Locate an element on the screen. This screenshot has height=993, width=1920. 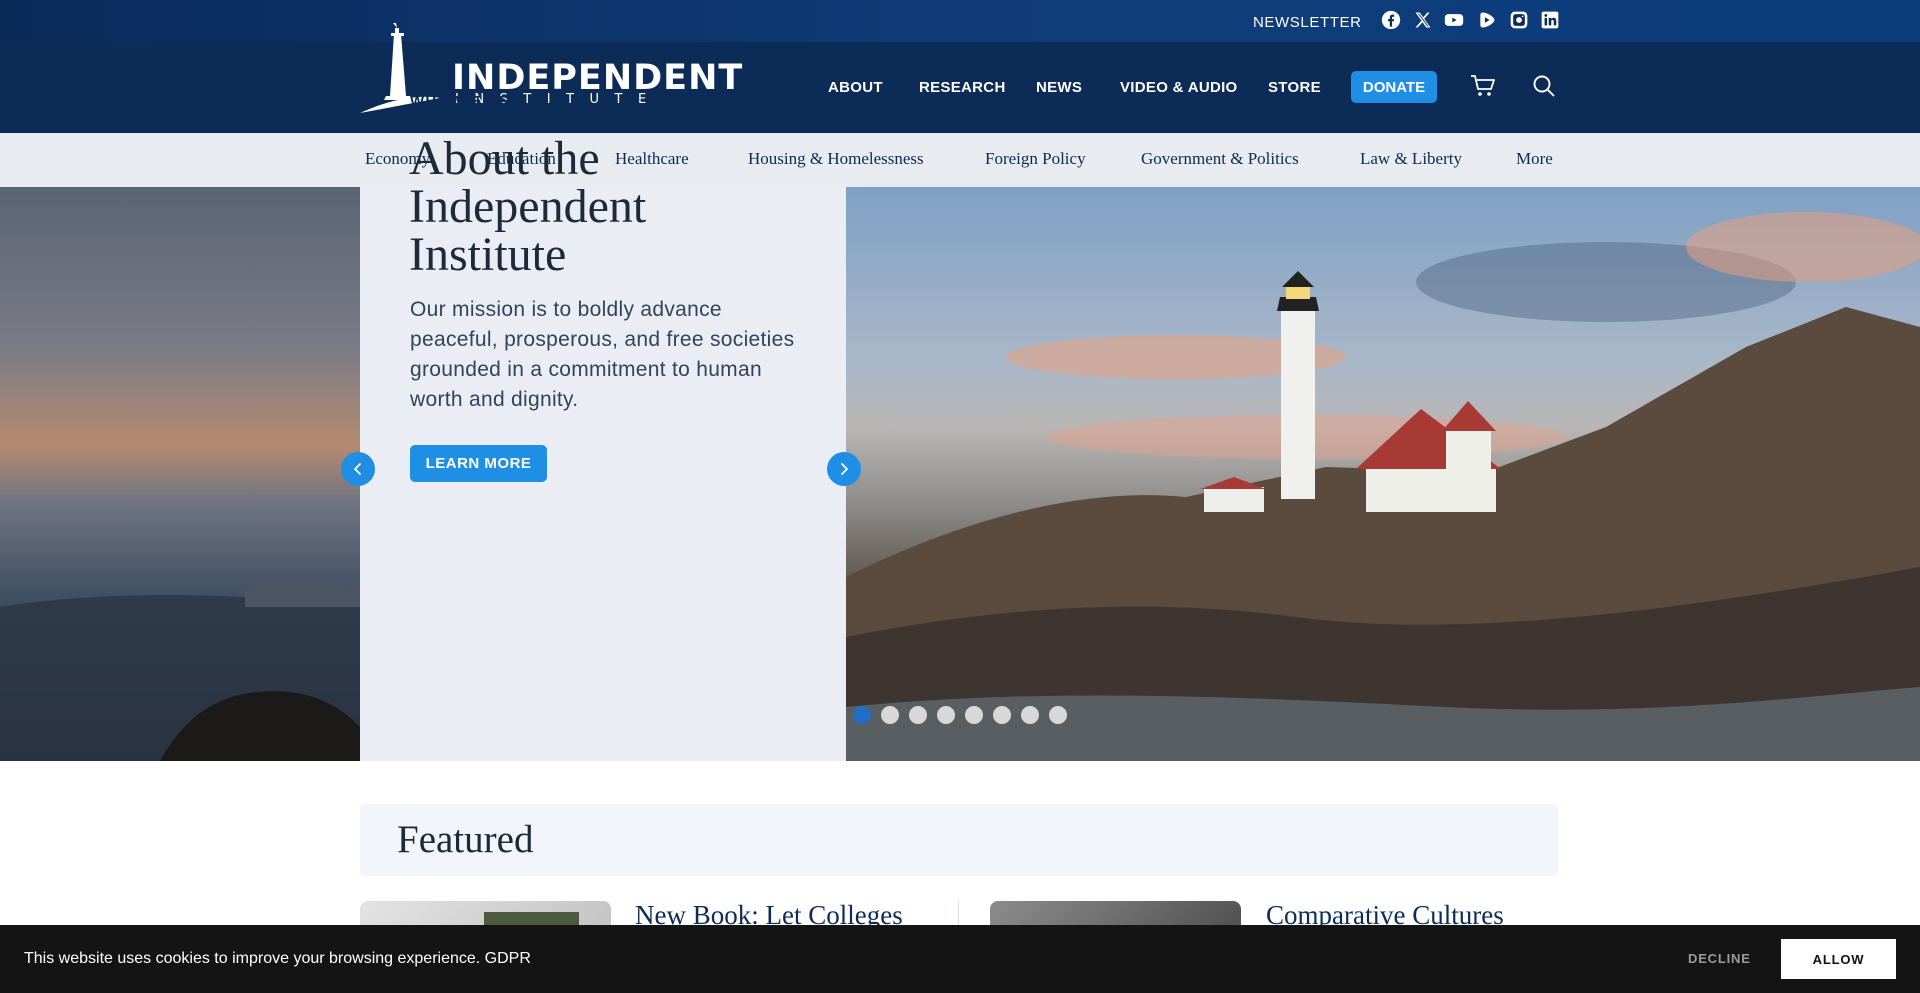
nav-video-audio: VIDEO & AUDIO is located at coordinates (1179, 87).